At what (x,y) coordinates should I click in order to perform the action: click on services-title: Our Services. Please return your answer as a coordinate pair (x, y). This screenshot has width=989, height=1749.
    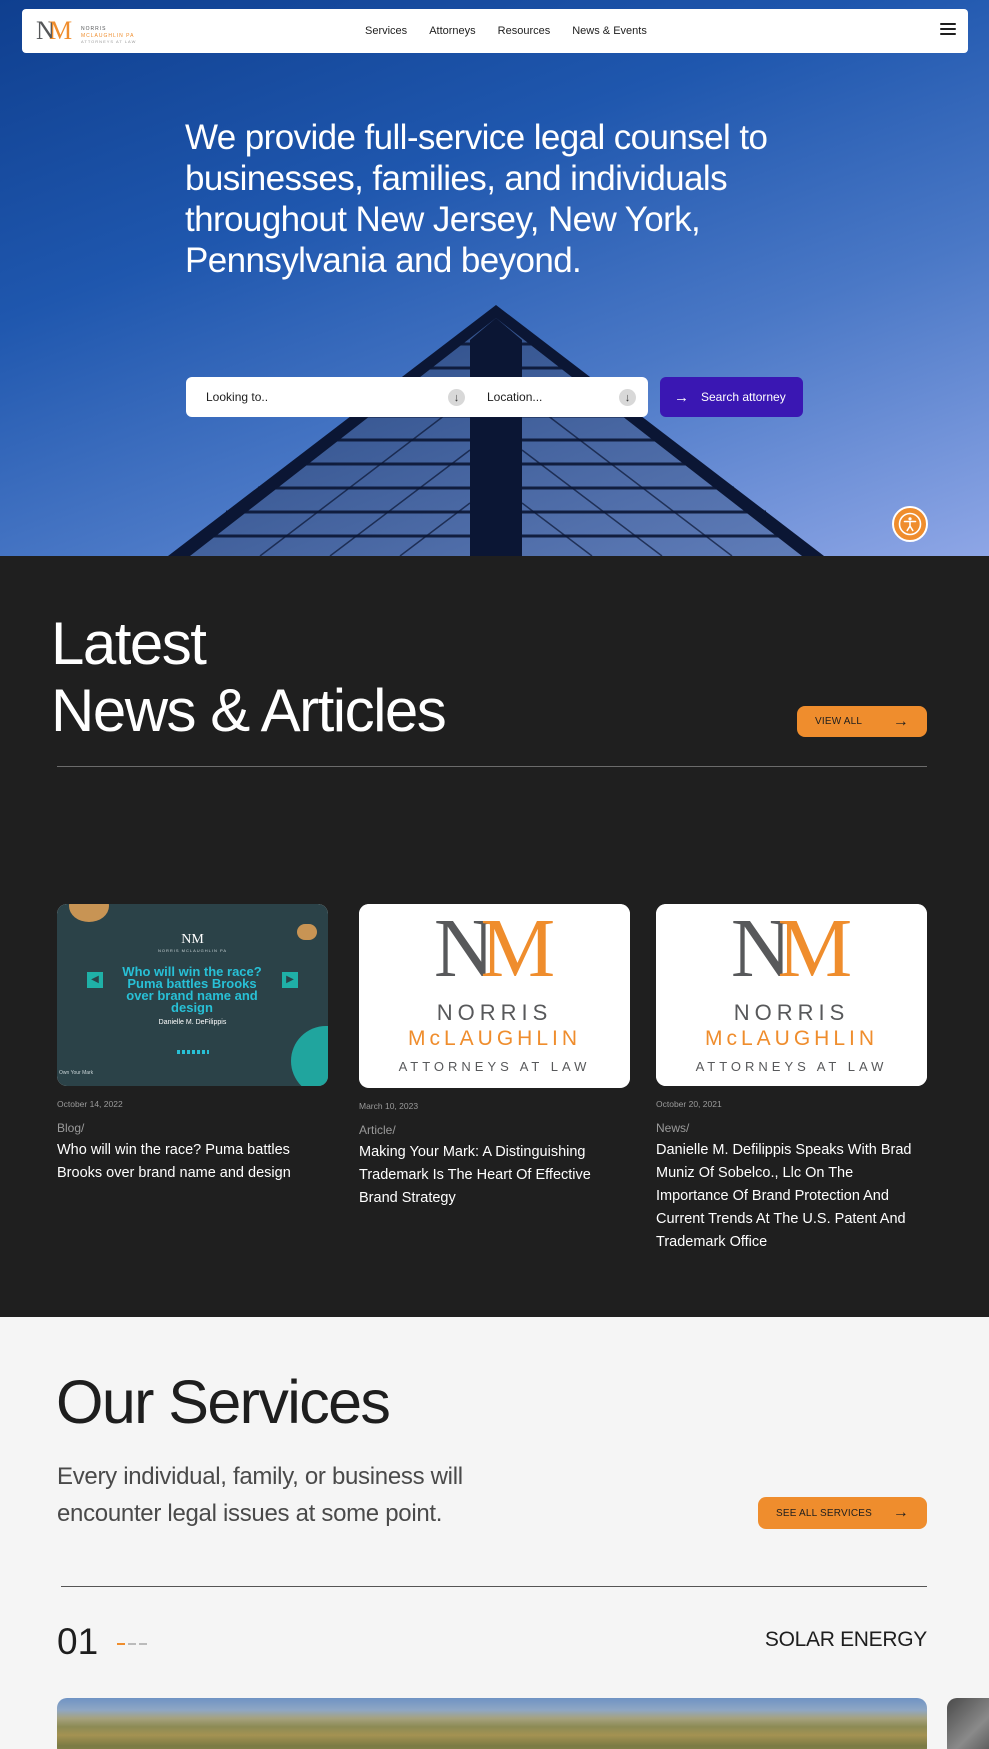
    Looking at the image, I should click on (223, 1402).